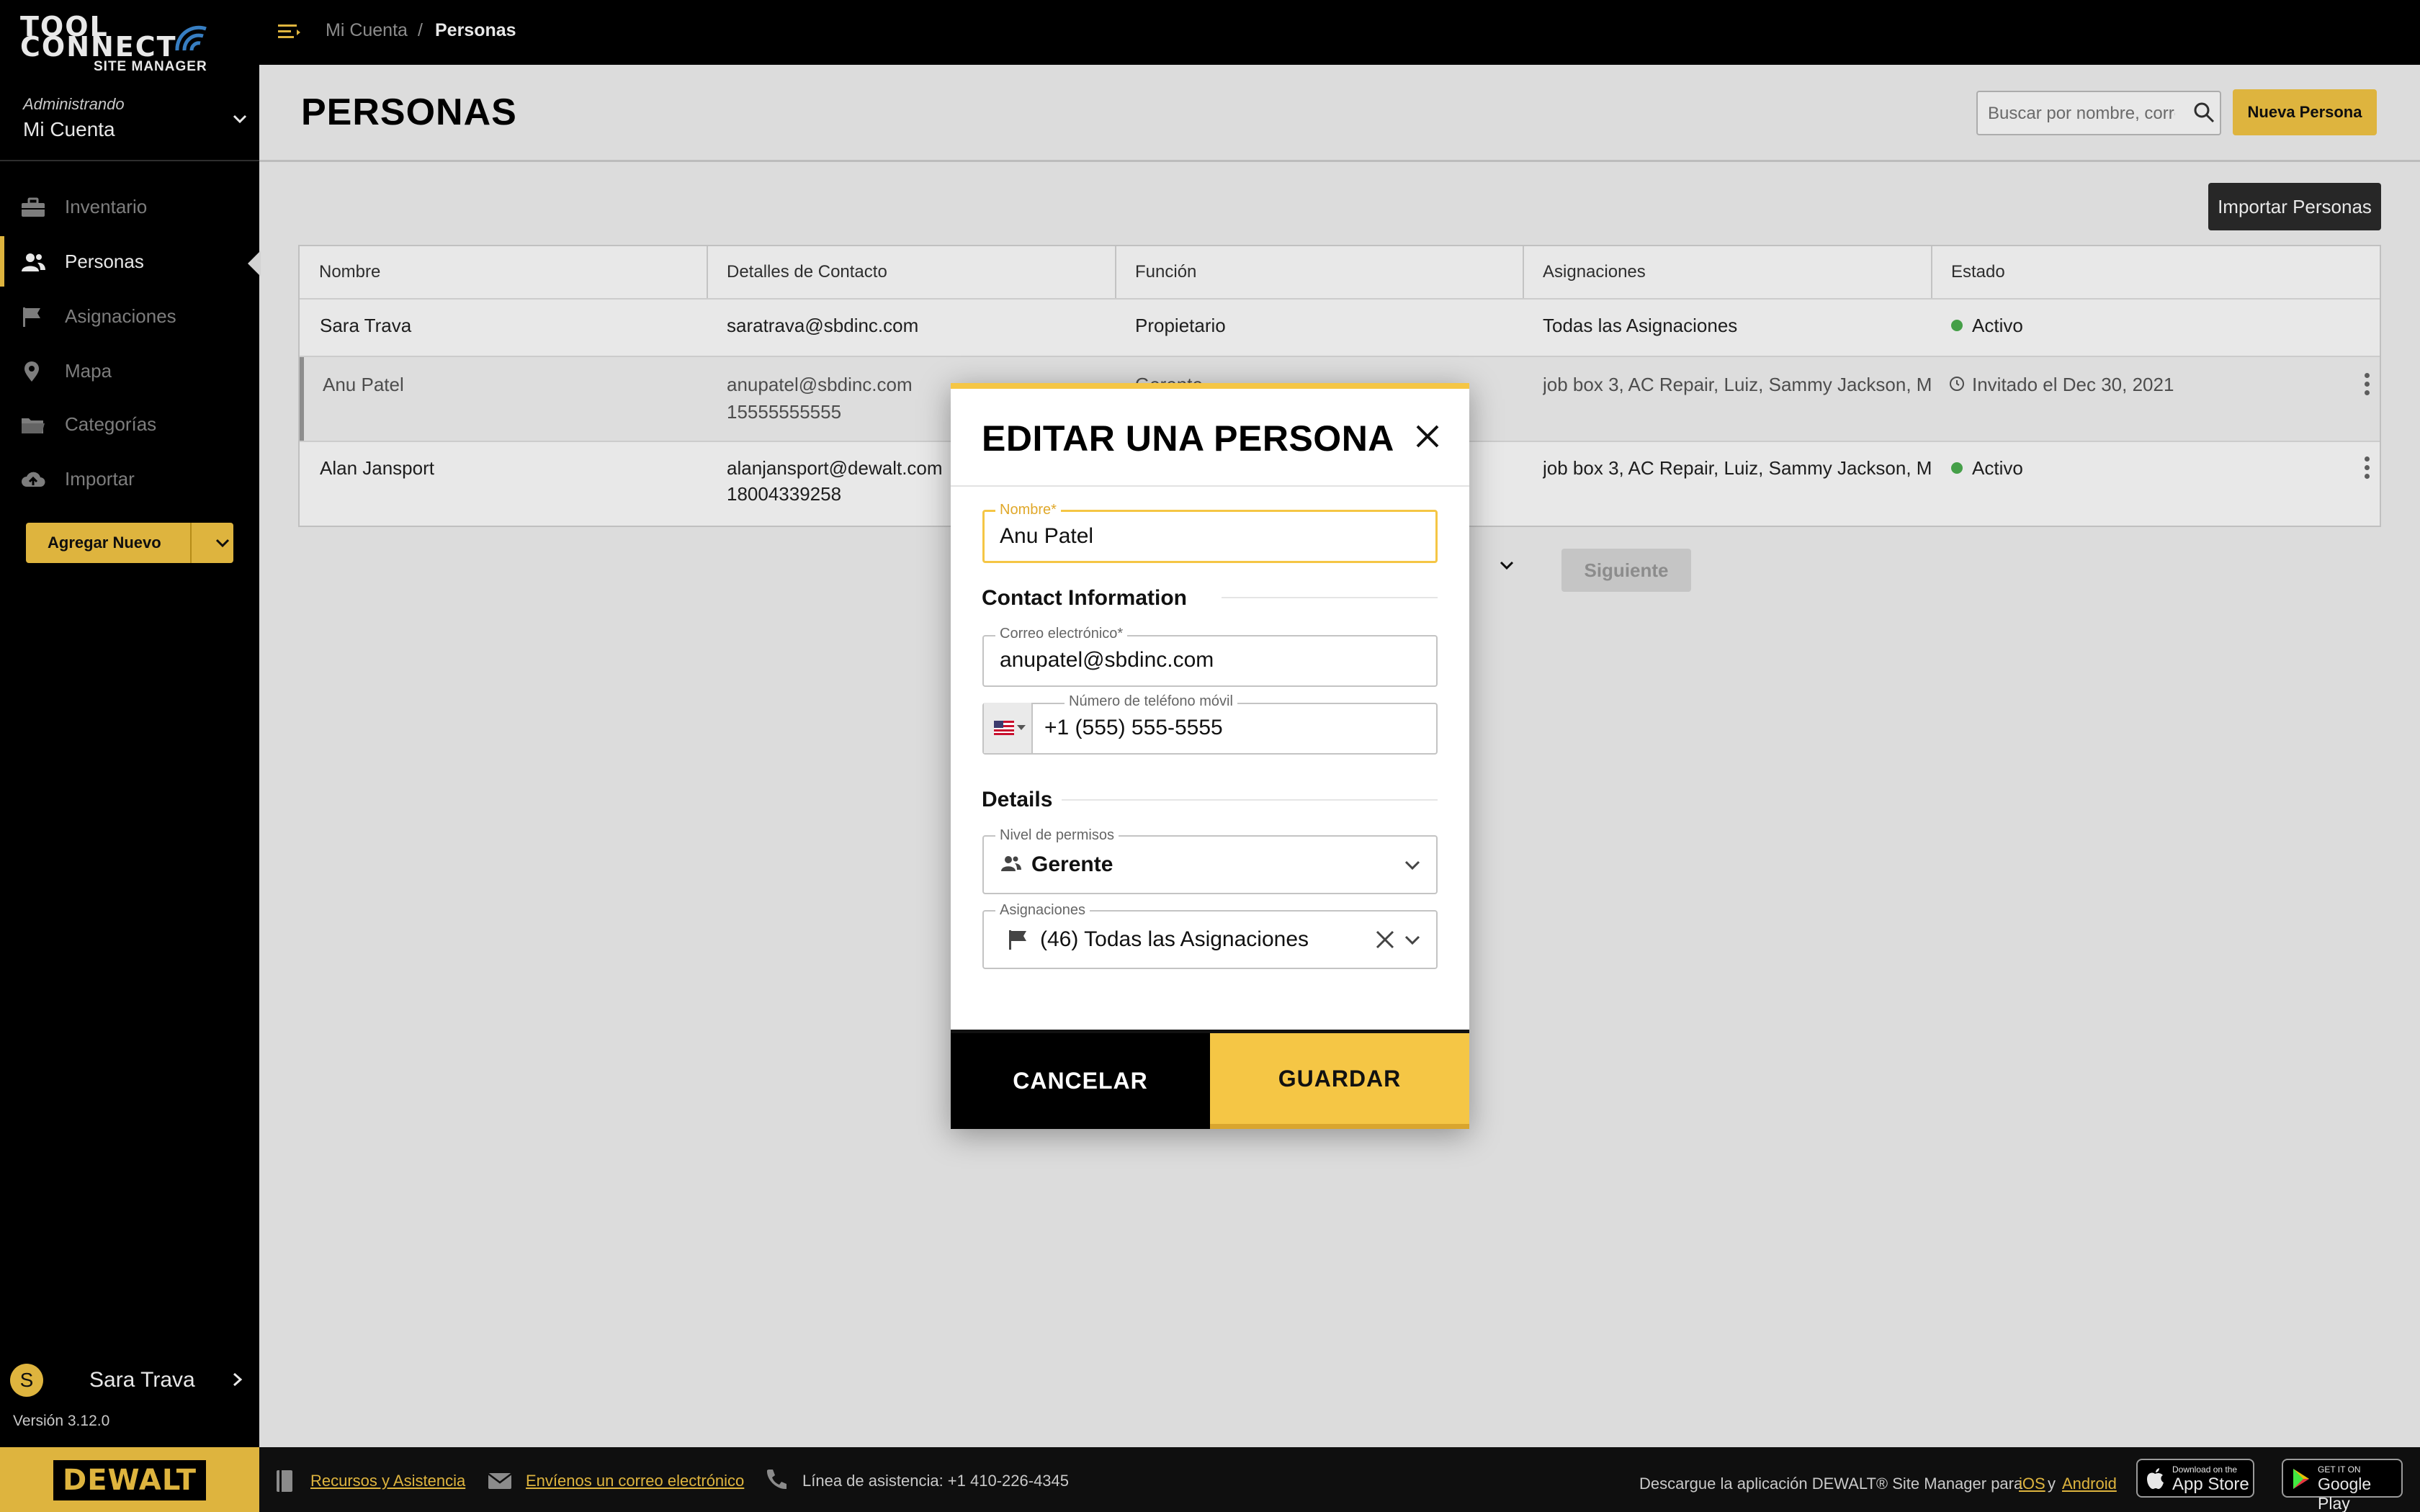 The width and height of the screenshot is (2420, 1512). What do you see at coordinates (1151, 701) in the screenshot?
I see `phone-field-label: Número de teléfono móvil` at bounding box center [1151, 701].